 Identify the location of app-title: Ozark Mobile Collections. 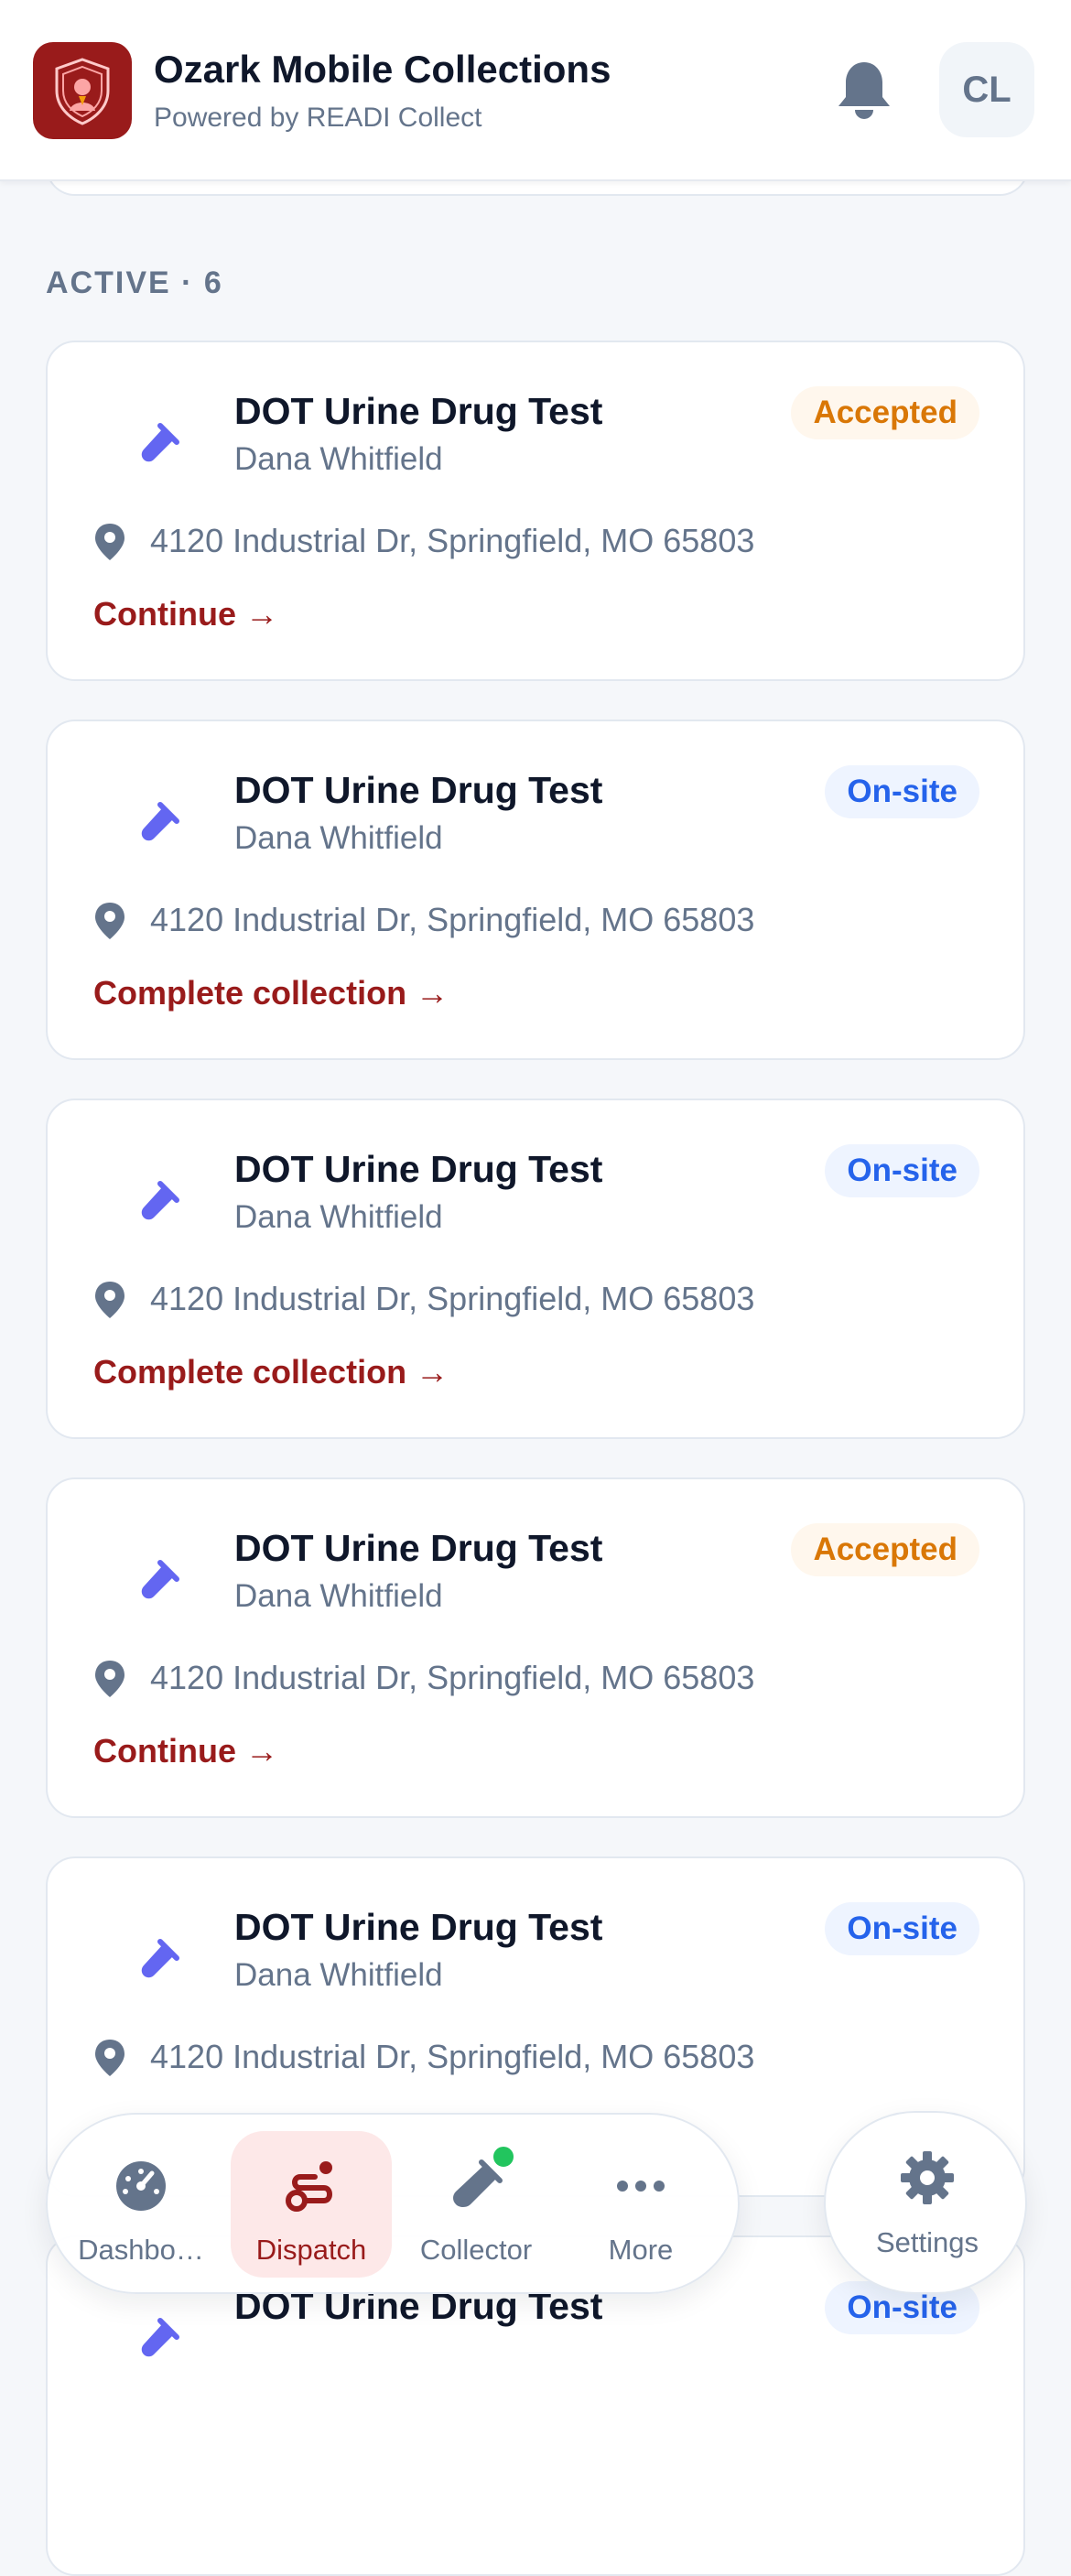
(382, 70).